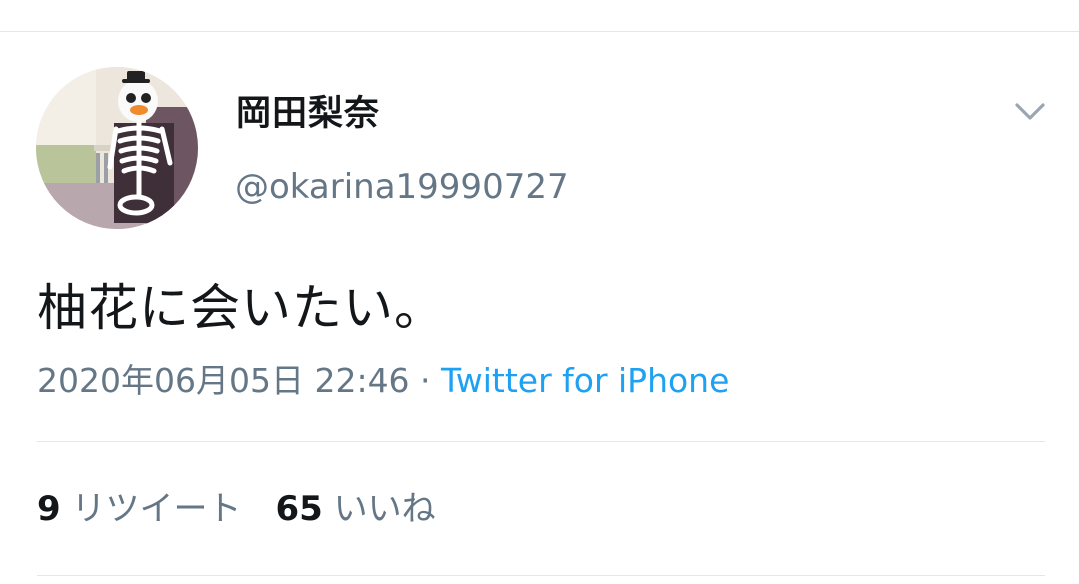 The image size is (1079, 584). I want to click on author-name: 岡田梨奈, so click(308, 114).